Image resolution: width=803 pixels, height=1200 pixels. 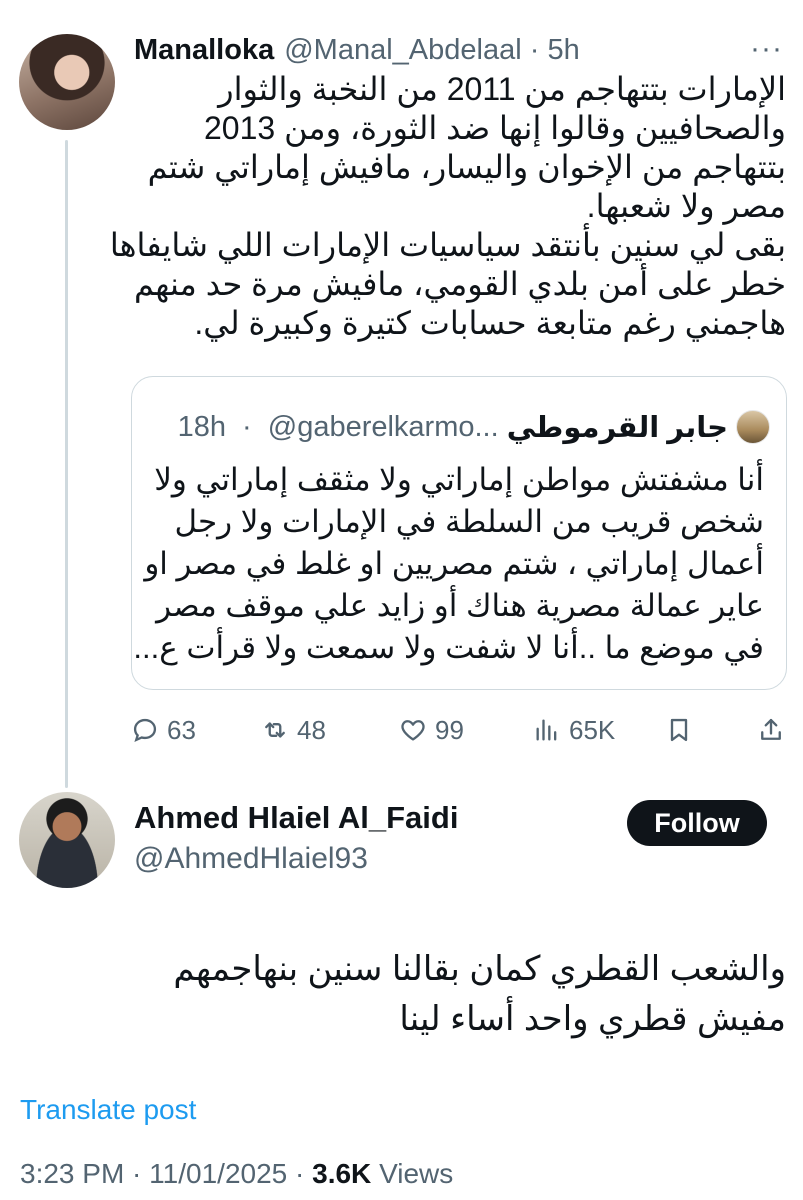 What do you see at coordinates (697, 823) in the screenshot?
I see `follow-button: Follow` at bounding box center [697, 823].